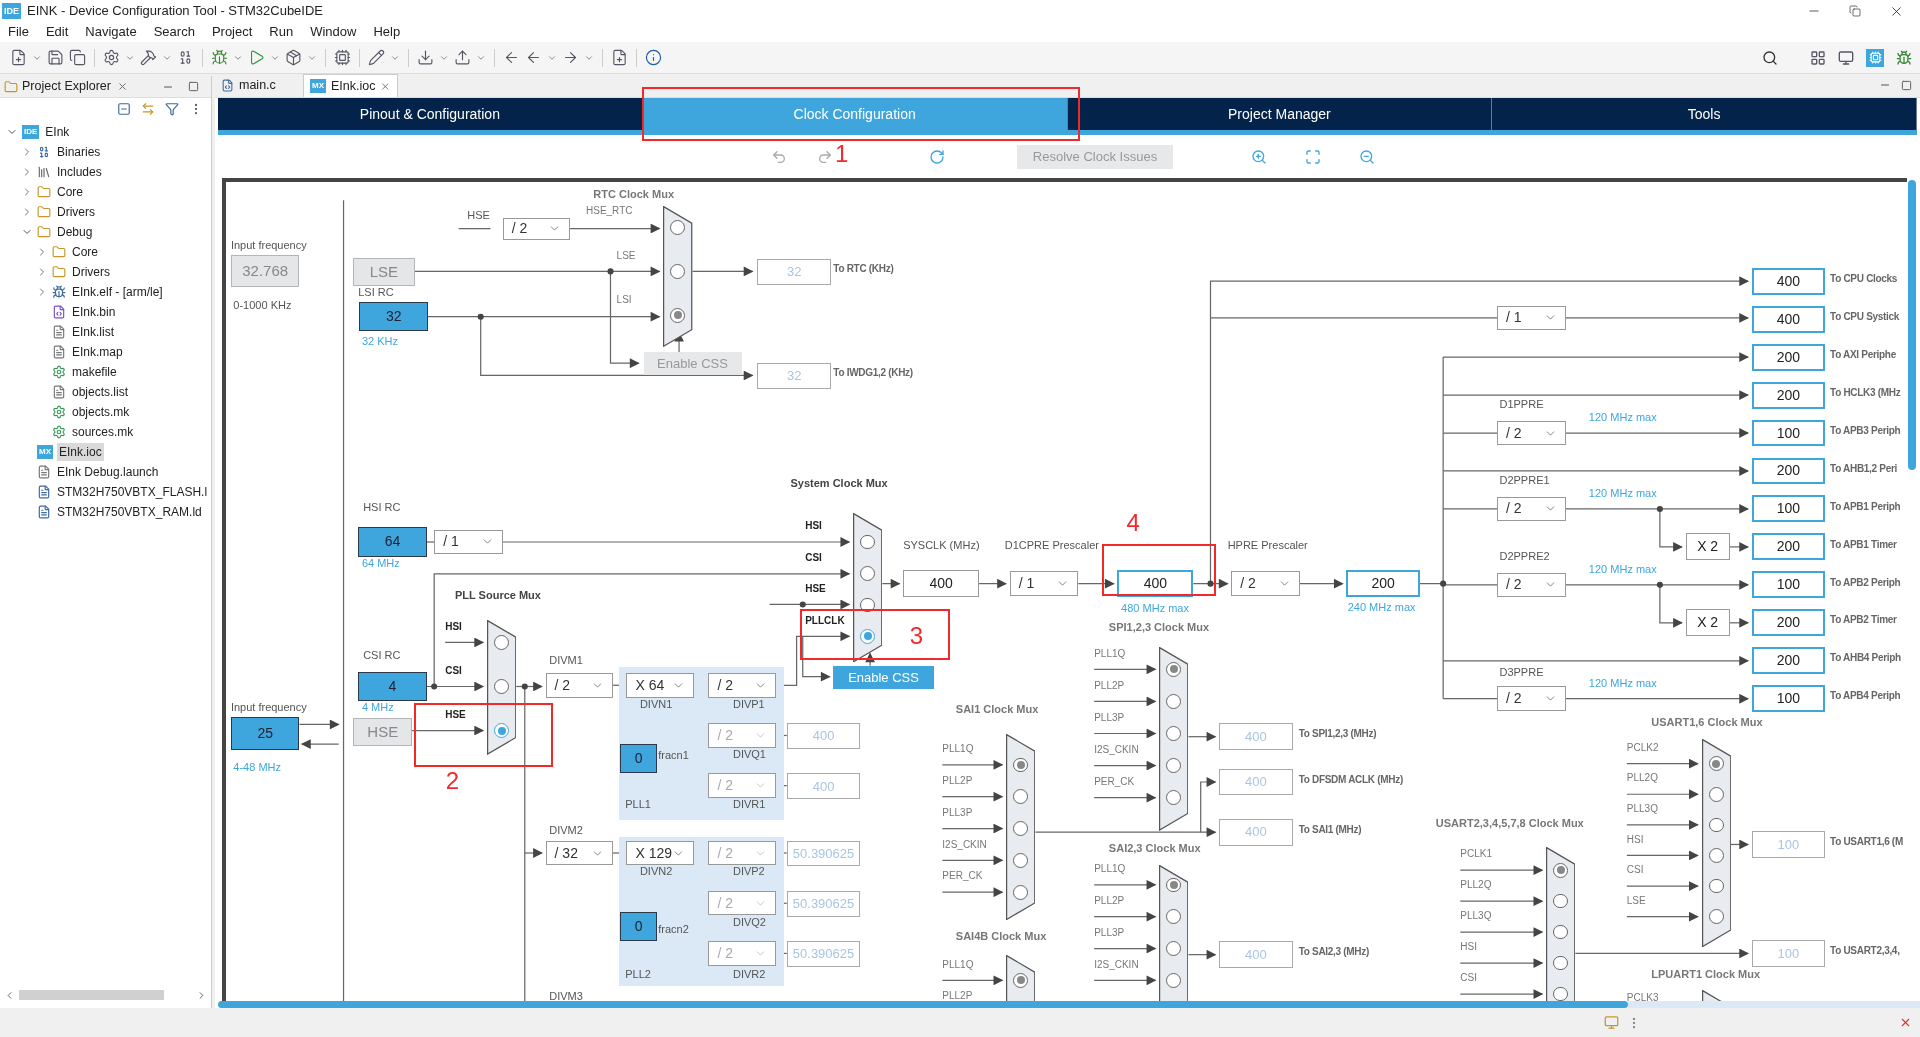 The image size is (1920, 1037). Describe the element at coordinates (79, 172) in the screenshot. I see `tree-item: Includes` at that location.